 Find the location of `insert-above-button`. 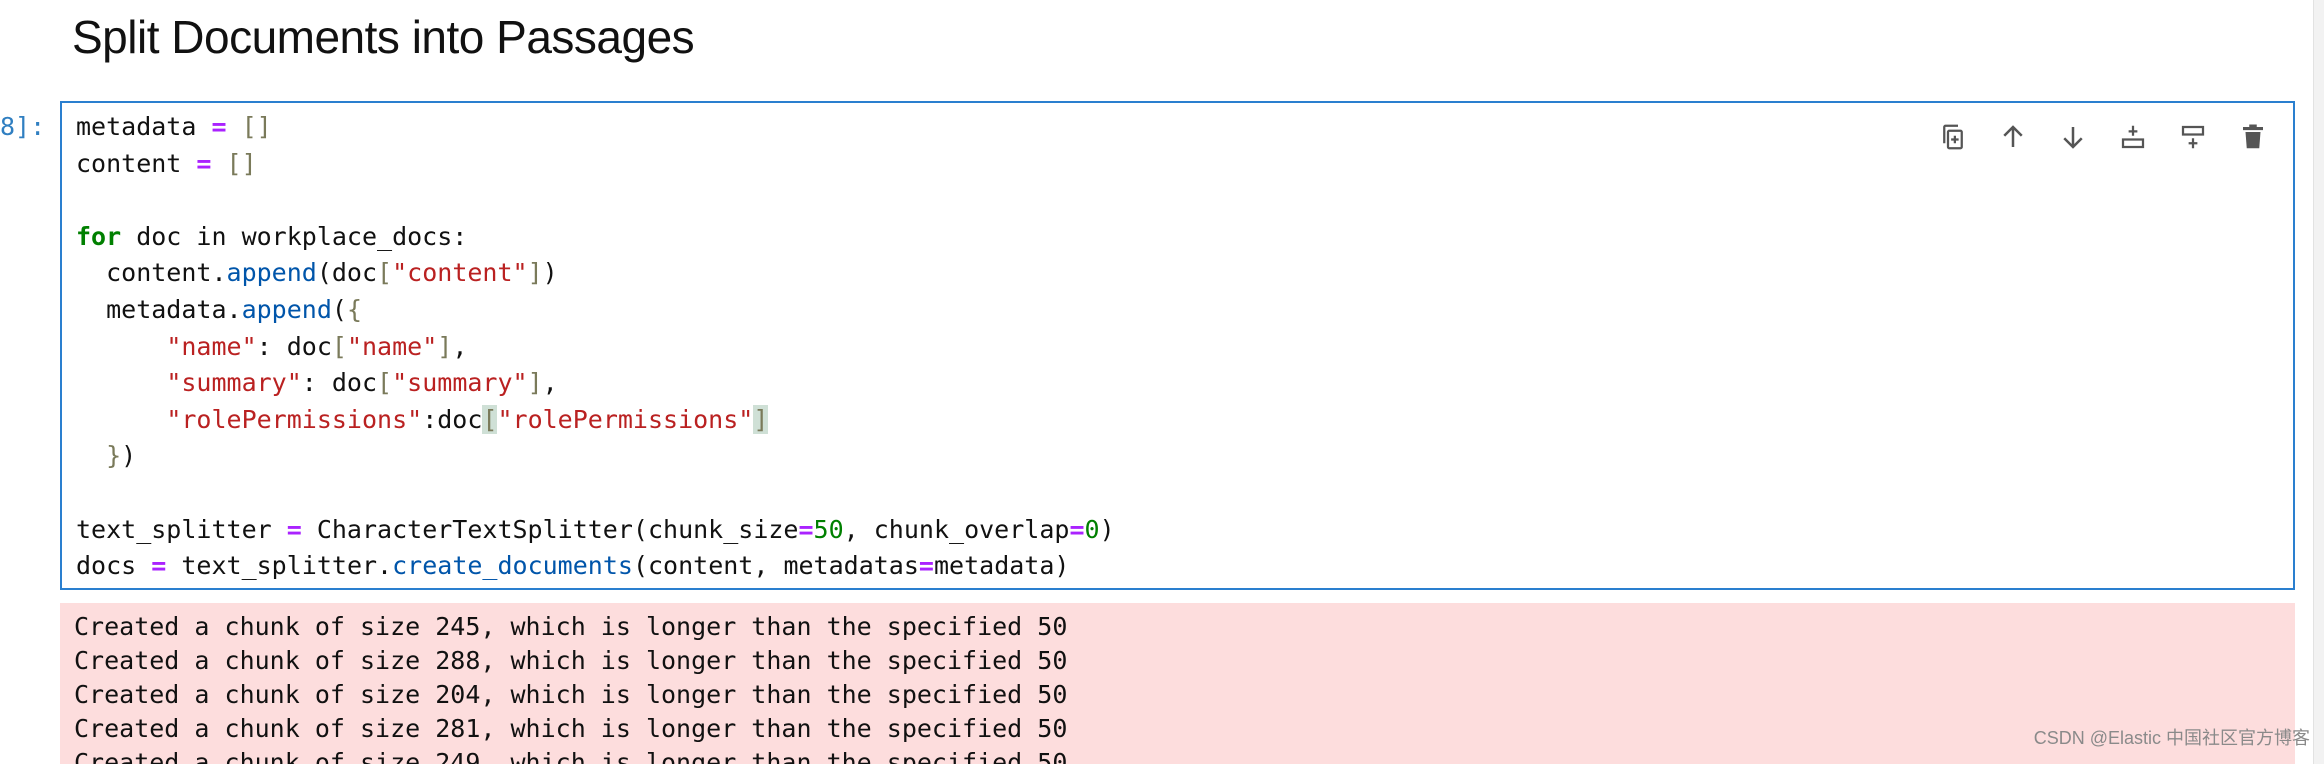

insert-above-button is located at coordinates (2133, 137).